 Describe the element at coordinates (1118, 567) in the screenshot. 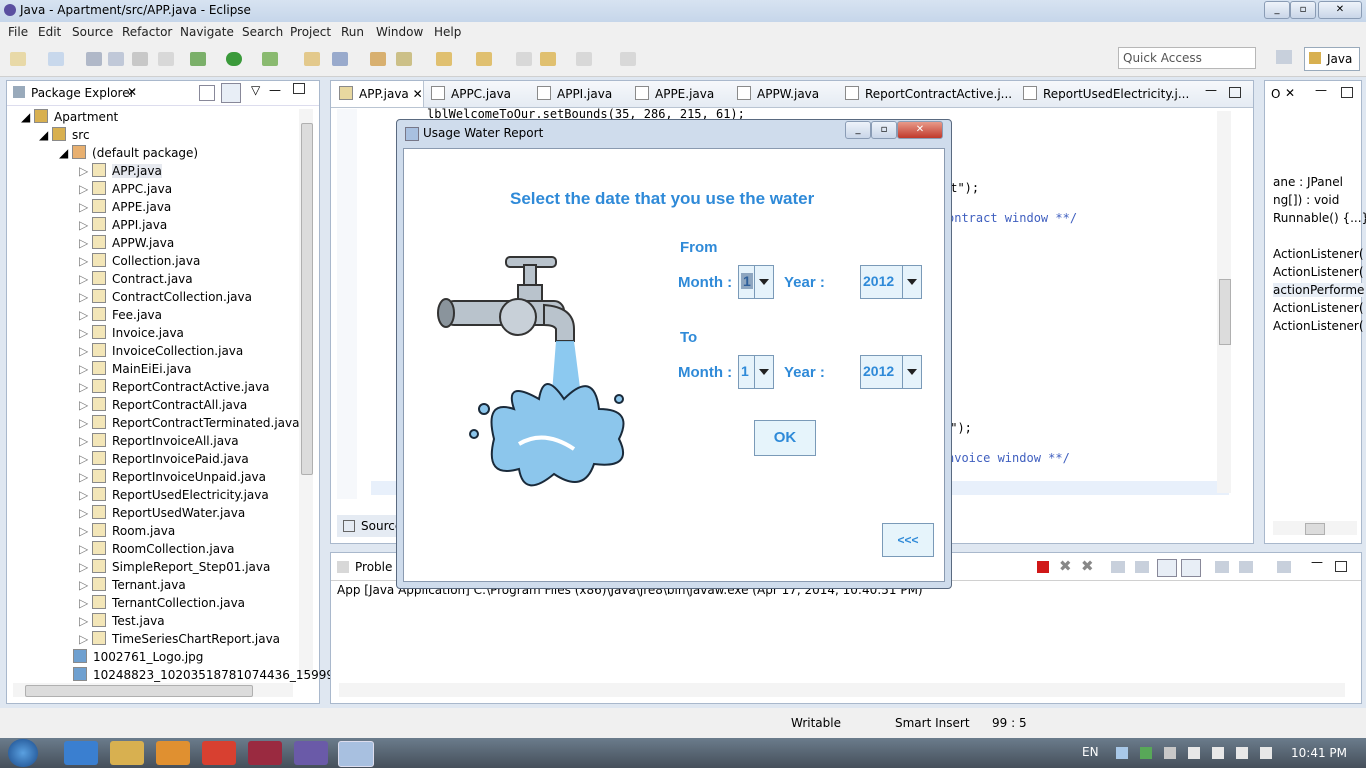

I see `scroll-lock-icon` at that location.